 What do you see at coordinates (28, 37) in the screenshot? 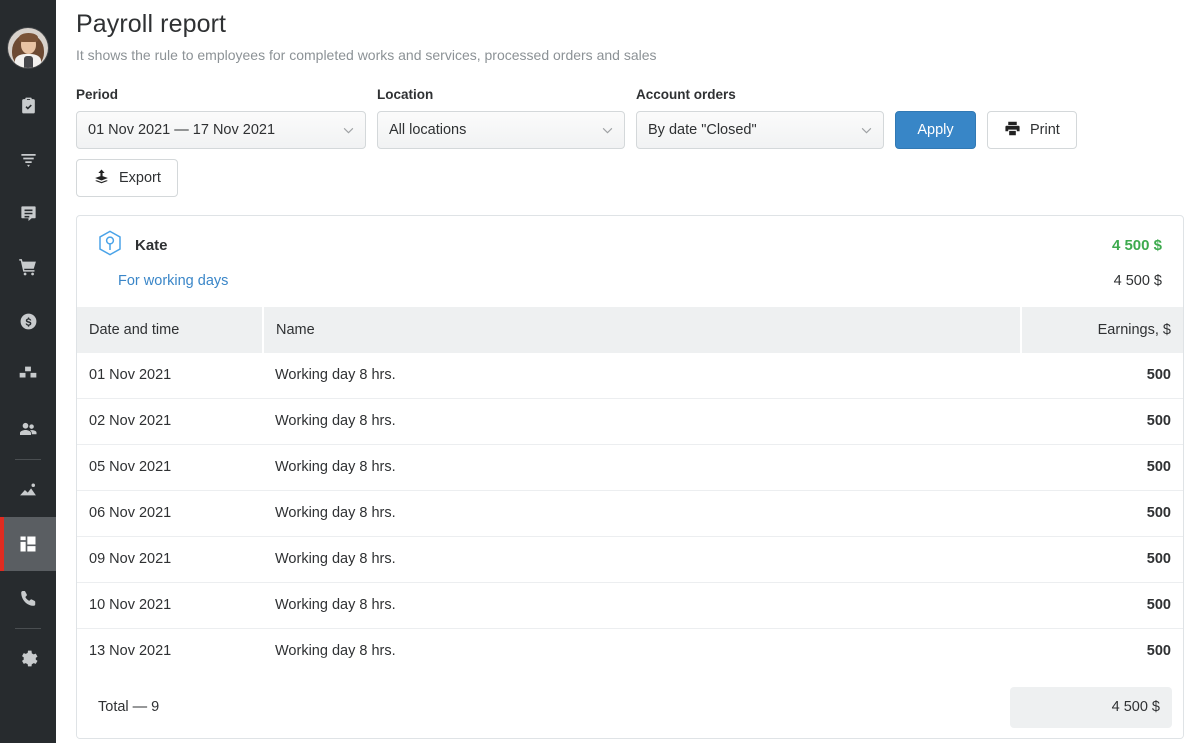
I see `avatar-hair-front` at bounding box center [28, 37].